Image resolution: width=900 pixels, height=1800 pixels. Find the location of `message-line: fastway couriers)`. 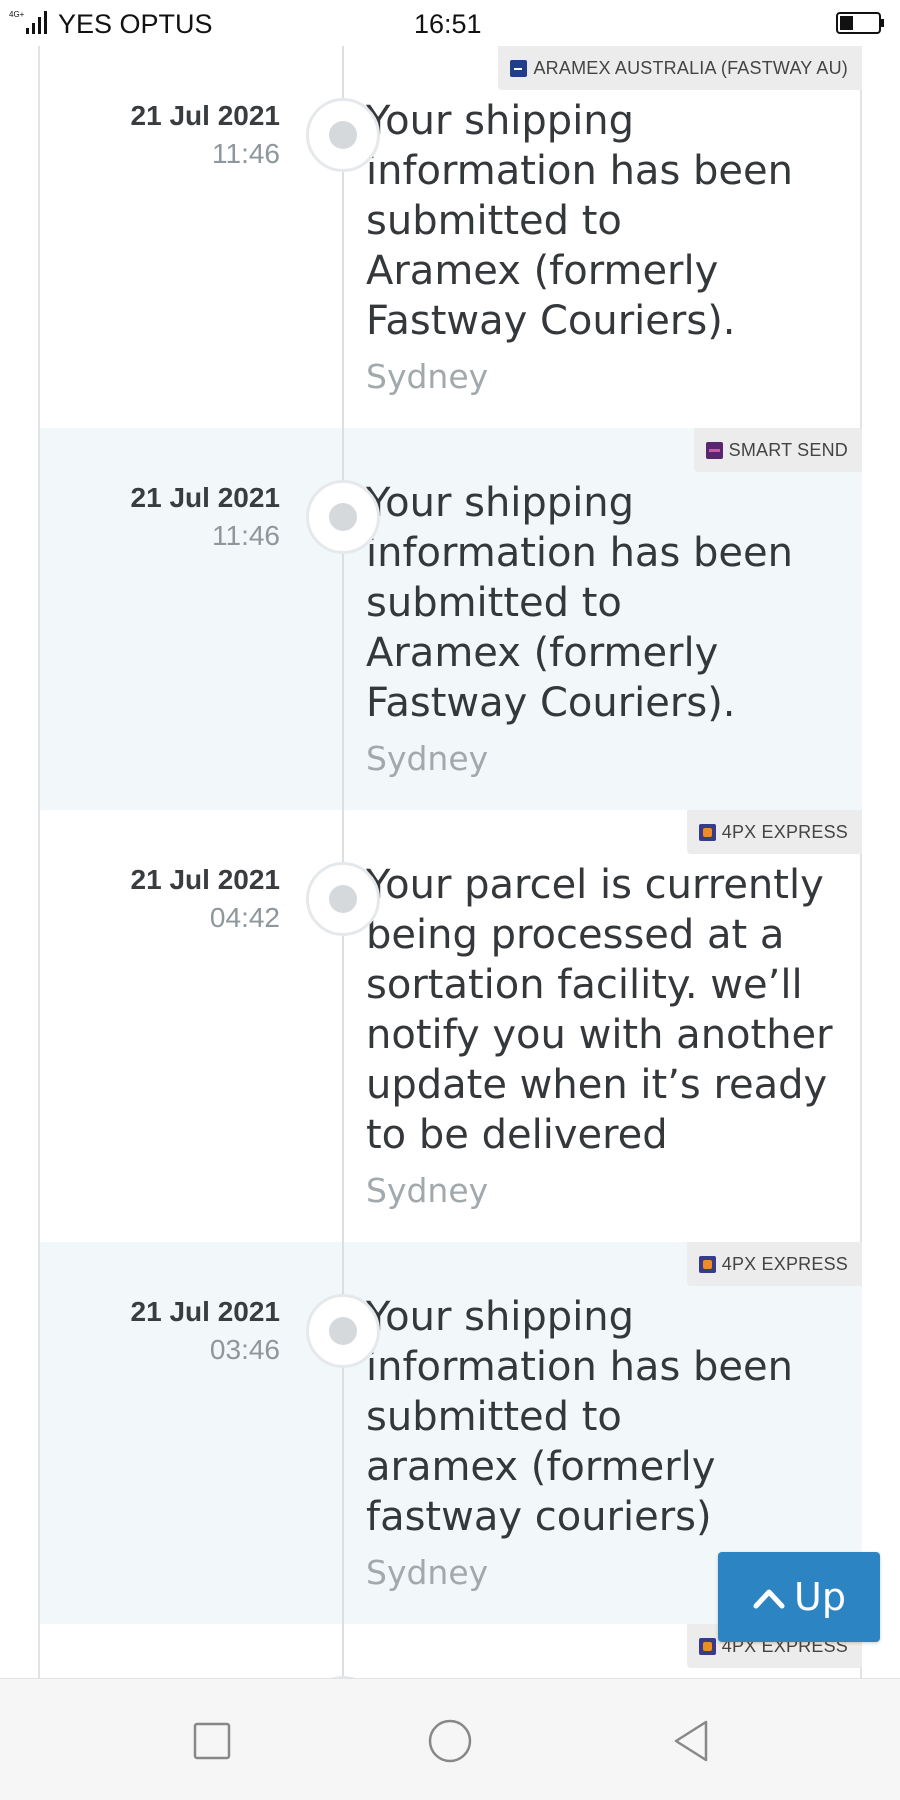

message-line: fastway couriers) is located at coordinates (539, 1517).